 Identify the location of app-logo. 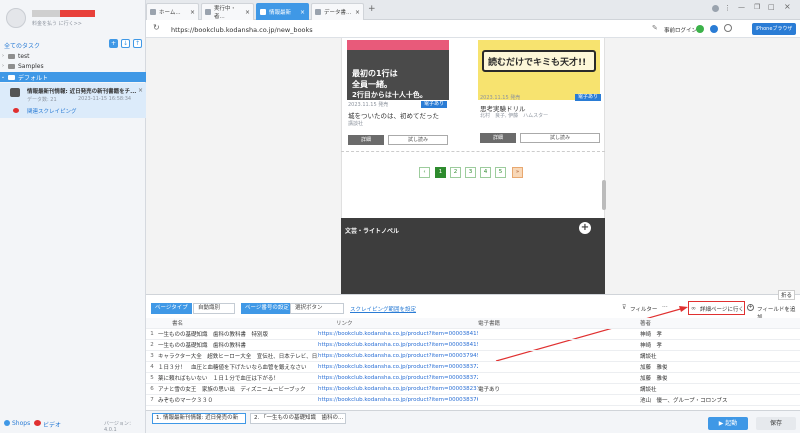
(16, 18).